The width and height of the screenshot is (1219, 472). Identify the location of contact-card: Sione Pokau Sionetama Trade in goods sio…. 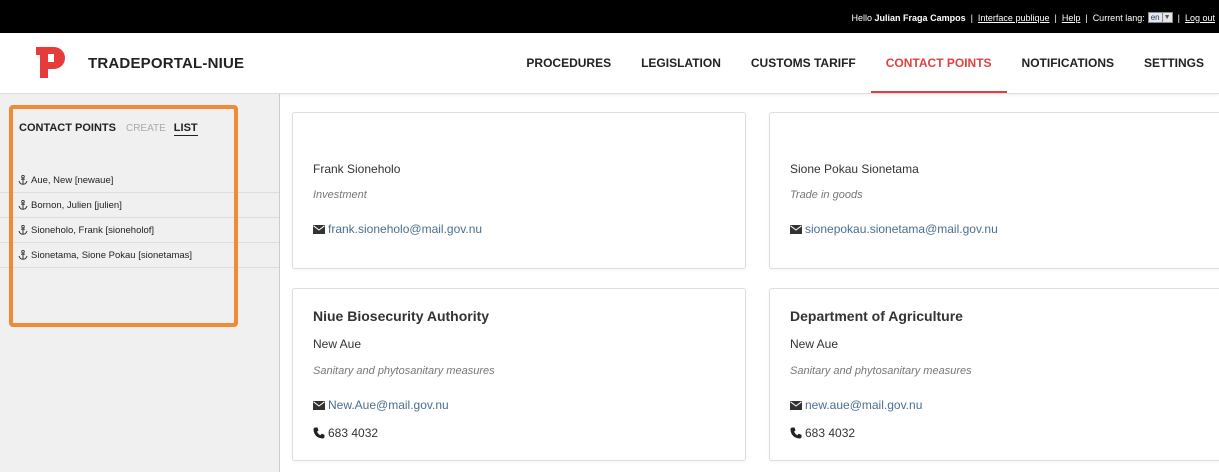
(994, 190).